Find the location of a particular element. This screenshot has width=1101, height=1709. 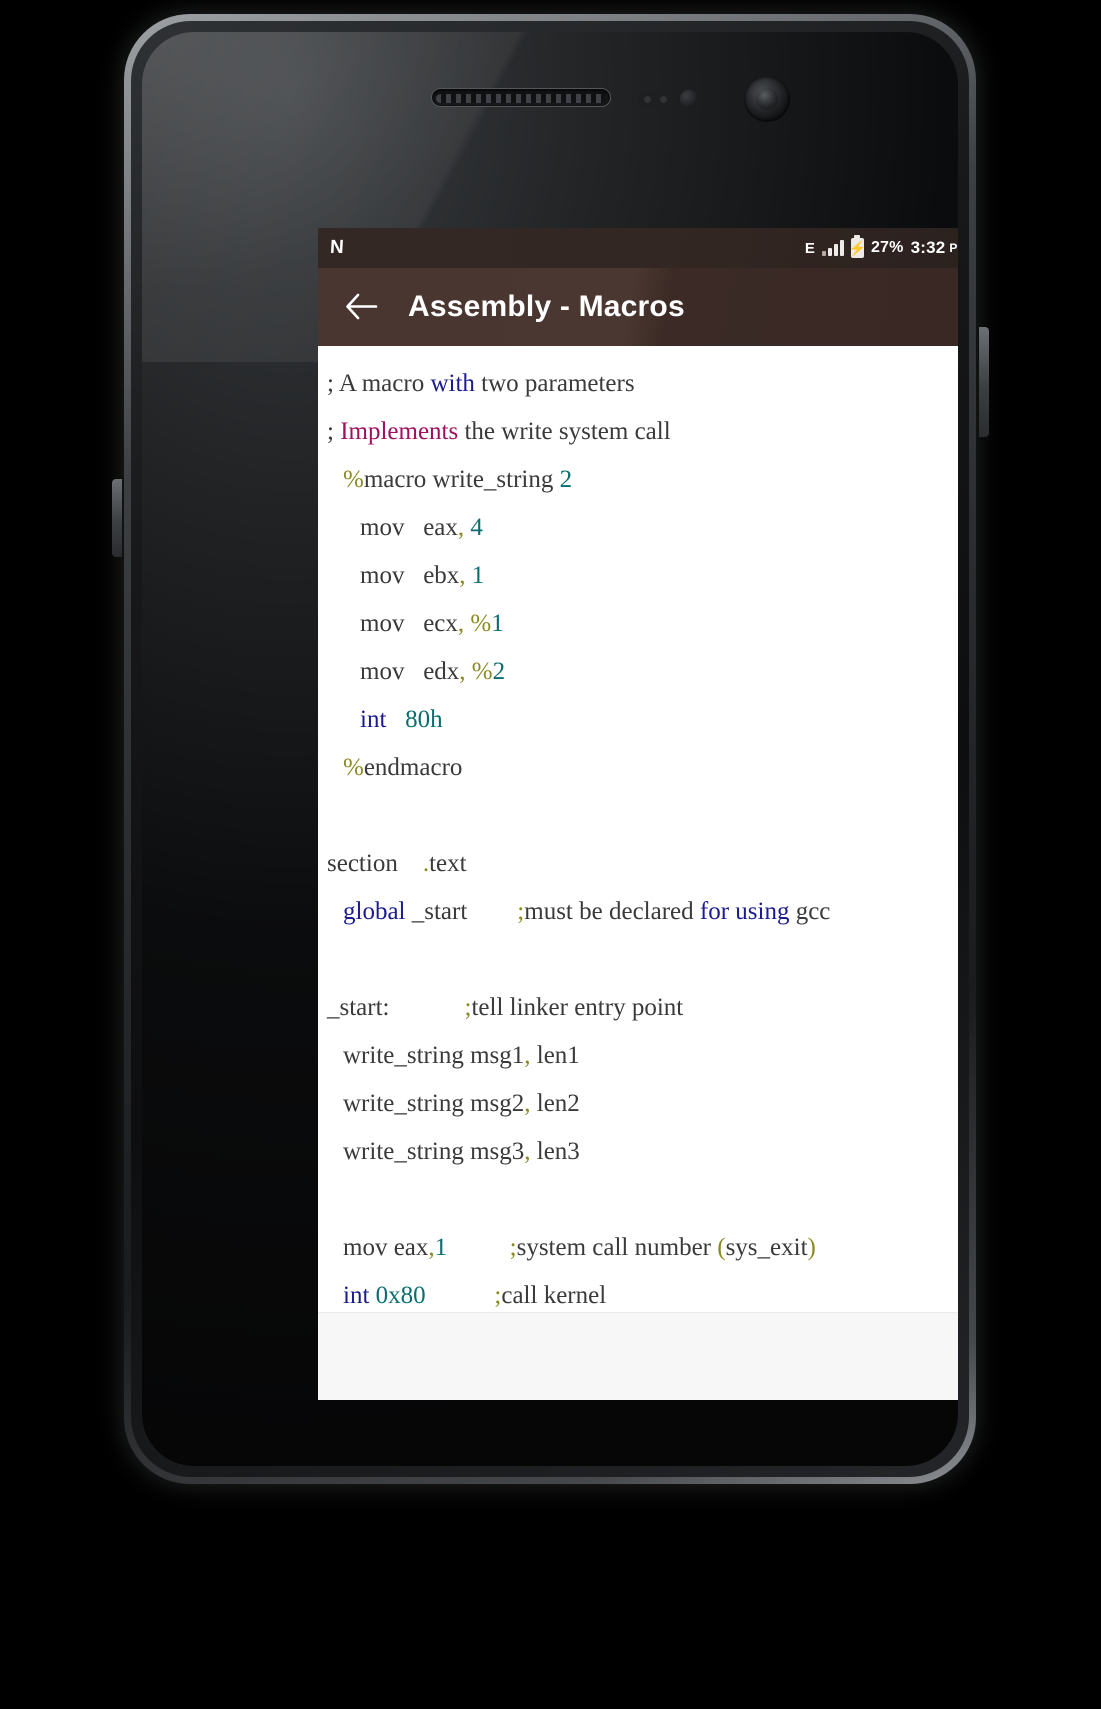

code-token: _start is located at coordinates (461, 911).